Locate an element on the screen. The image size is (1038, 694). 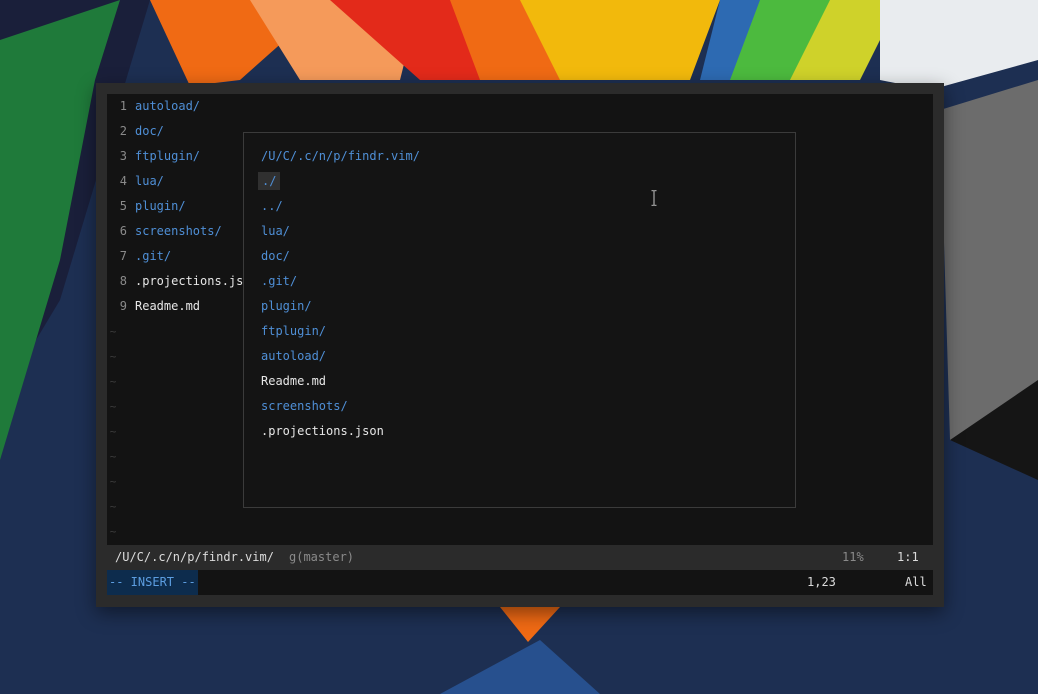
picker-item: doc/ is located at coordinates (275, 256).